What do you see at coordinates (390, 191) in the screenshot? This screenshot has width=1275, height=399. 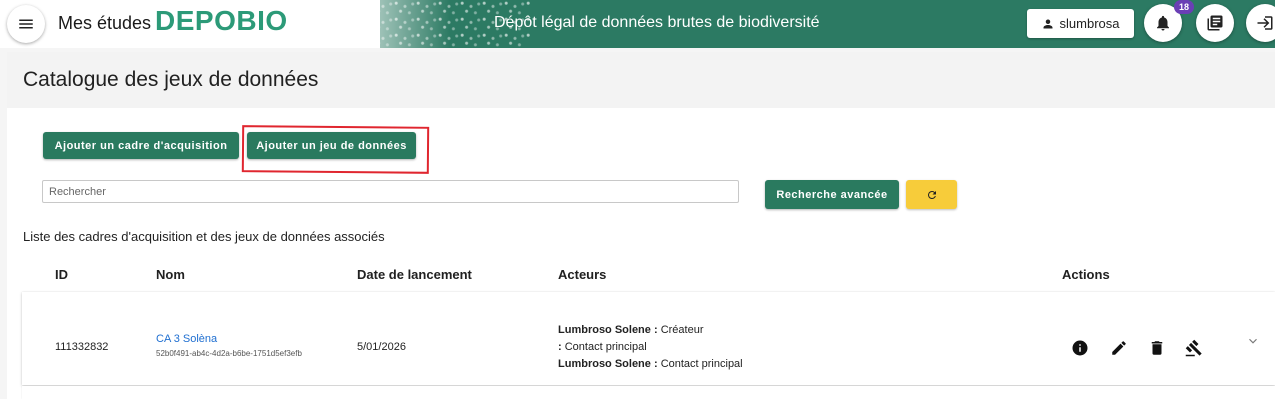 I see `search-input` at bounding box center [390, 191].